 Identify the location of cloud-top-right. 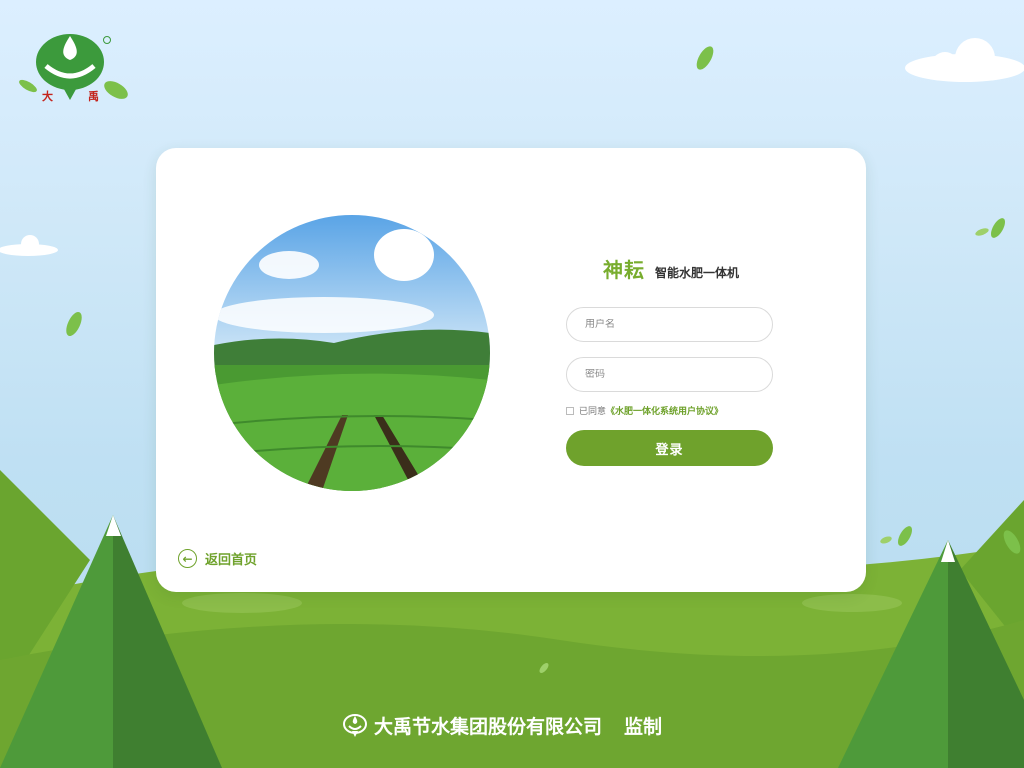
(964, 60).